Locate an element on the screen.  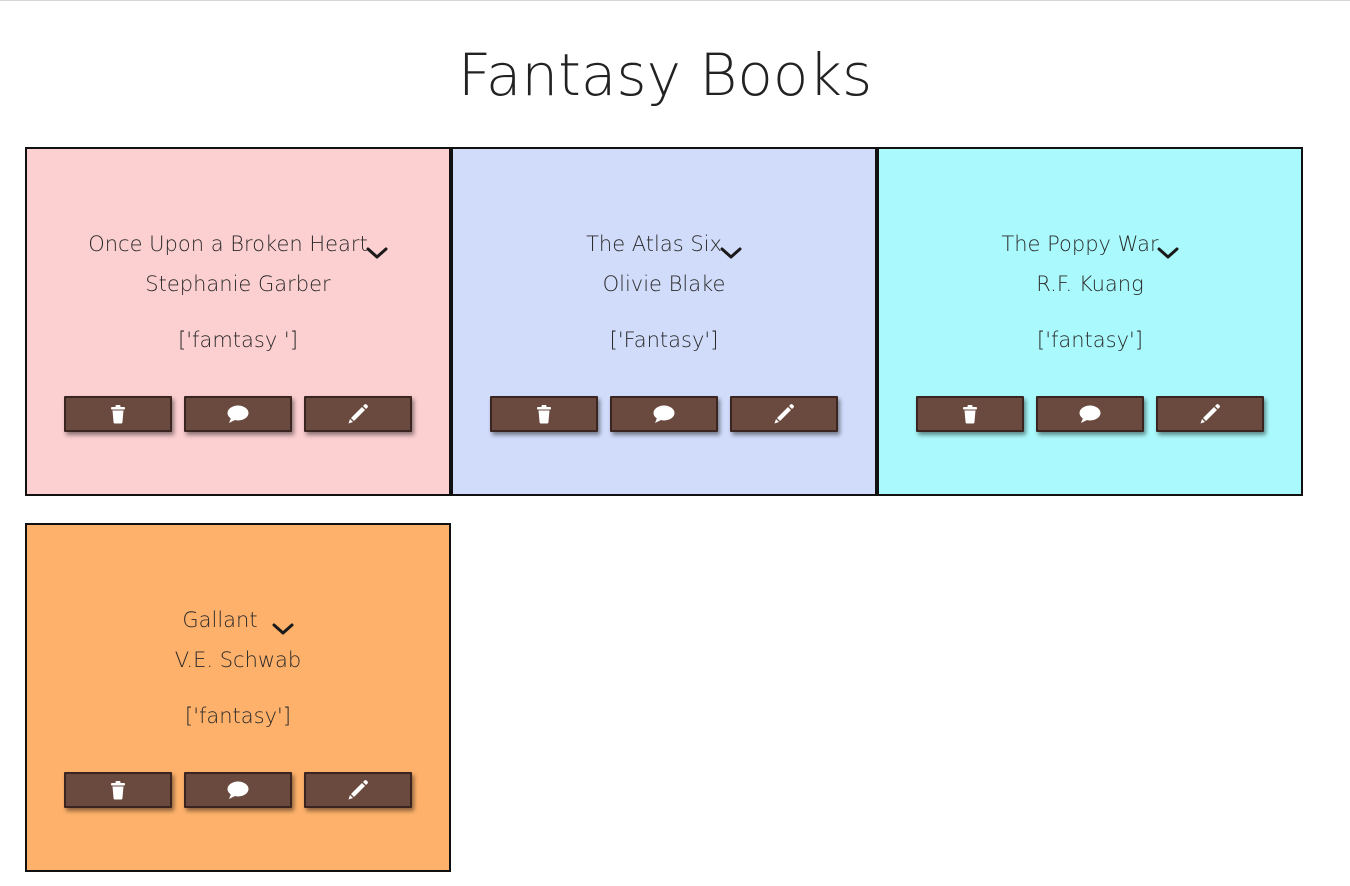
page-title: Fantasy Books is located at coordinates (665, 75).